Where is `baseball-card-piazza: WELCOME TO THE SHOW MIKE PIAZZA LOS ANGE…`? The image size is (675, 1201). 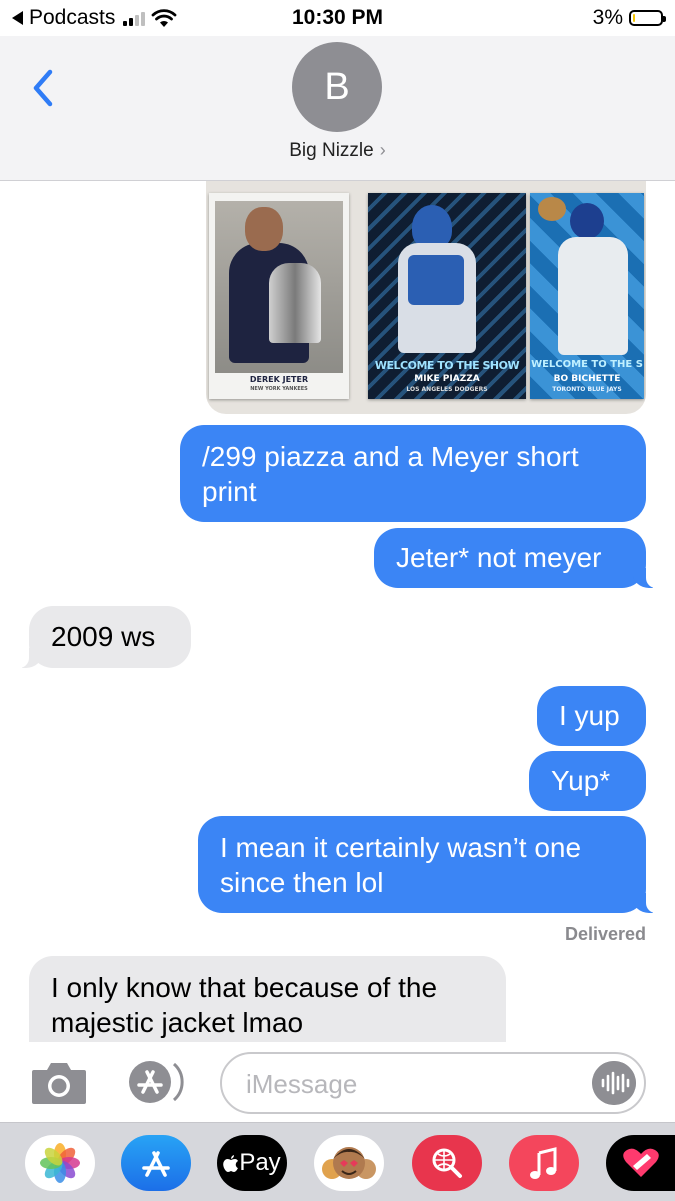
baseball-card-piazza: WELCOME TO THE SHOW MIKE PIAZZA LOS ANGE… is located at coordinates (447, 296).